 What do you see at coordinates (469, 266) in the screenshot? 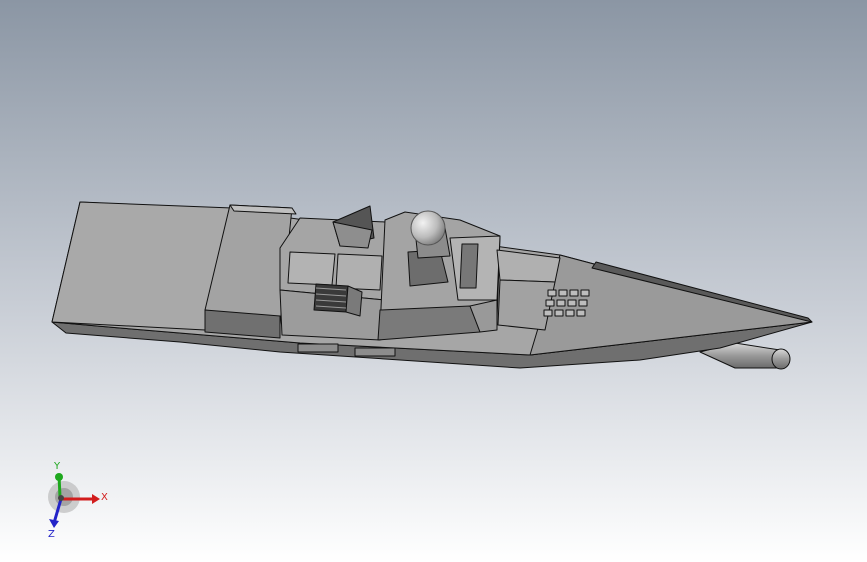
I see `mast-slot` at bounding box center [469, 266].